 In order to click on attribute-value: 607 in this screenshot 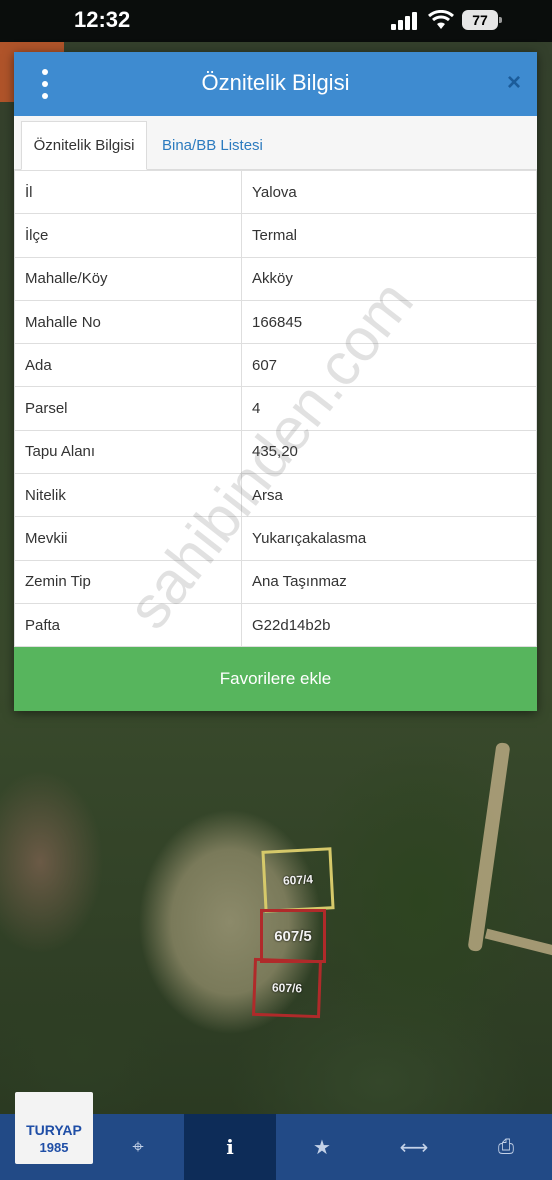, I will do `click(389, 365)`.